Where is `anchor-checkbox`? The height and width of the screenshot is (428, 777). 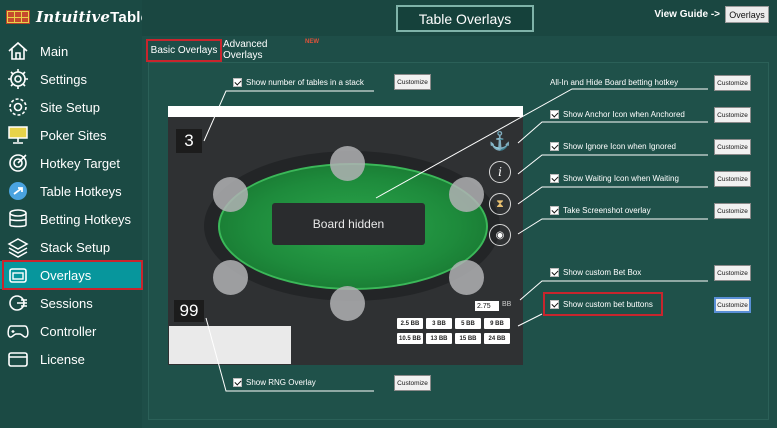
anchor-checkbox is located at coordinates (554, 114).